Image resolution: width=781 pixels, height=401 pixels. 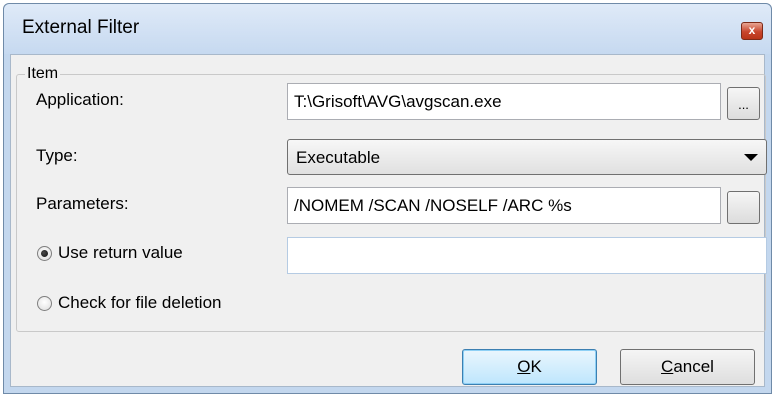 What do you see at coordinates (667, 366) in the screenshot?
I see `cancel-mnemonic: C` at bounding box center [667, 366].